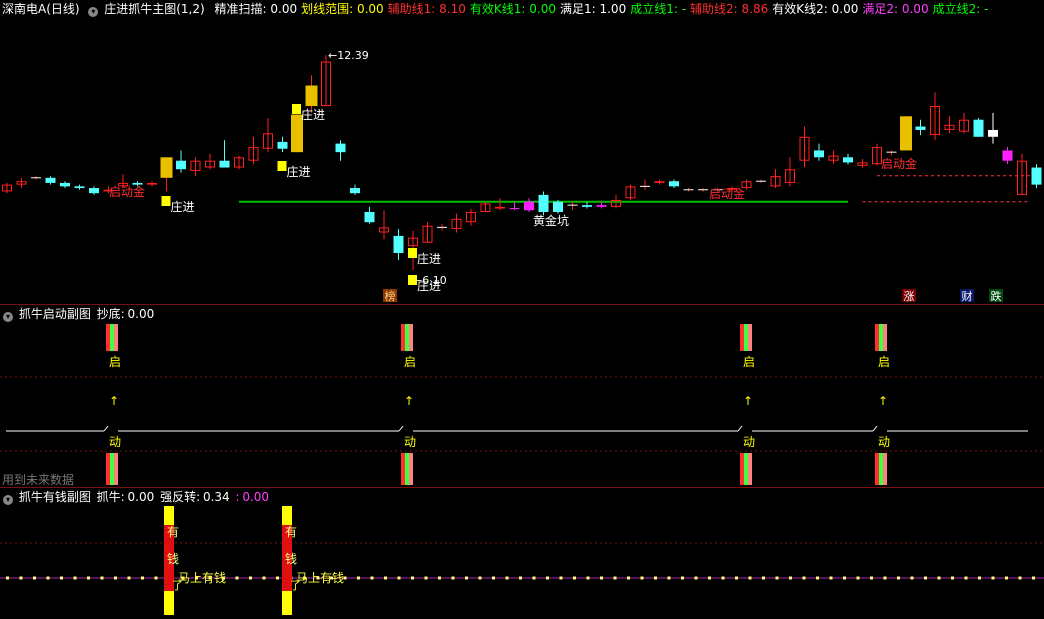 The image size is (1044, 619). Describe the element at coordinates (390, 296) in the screenshot. I see `bottom-tag: 榜` at that location.